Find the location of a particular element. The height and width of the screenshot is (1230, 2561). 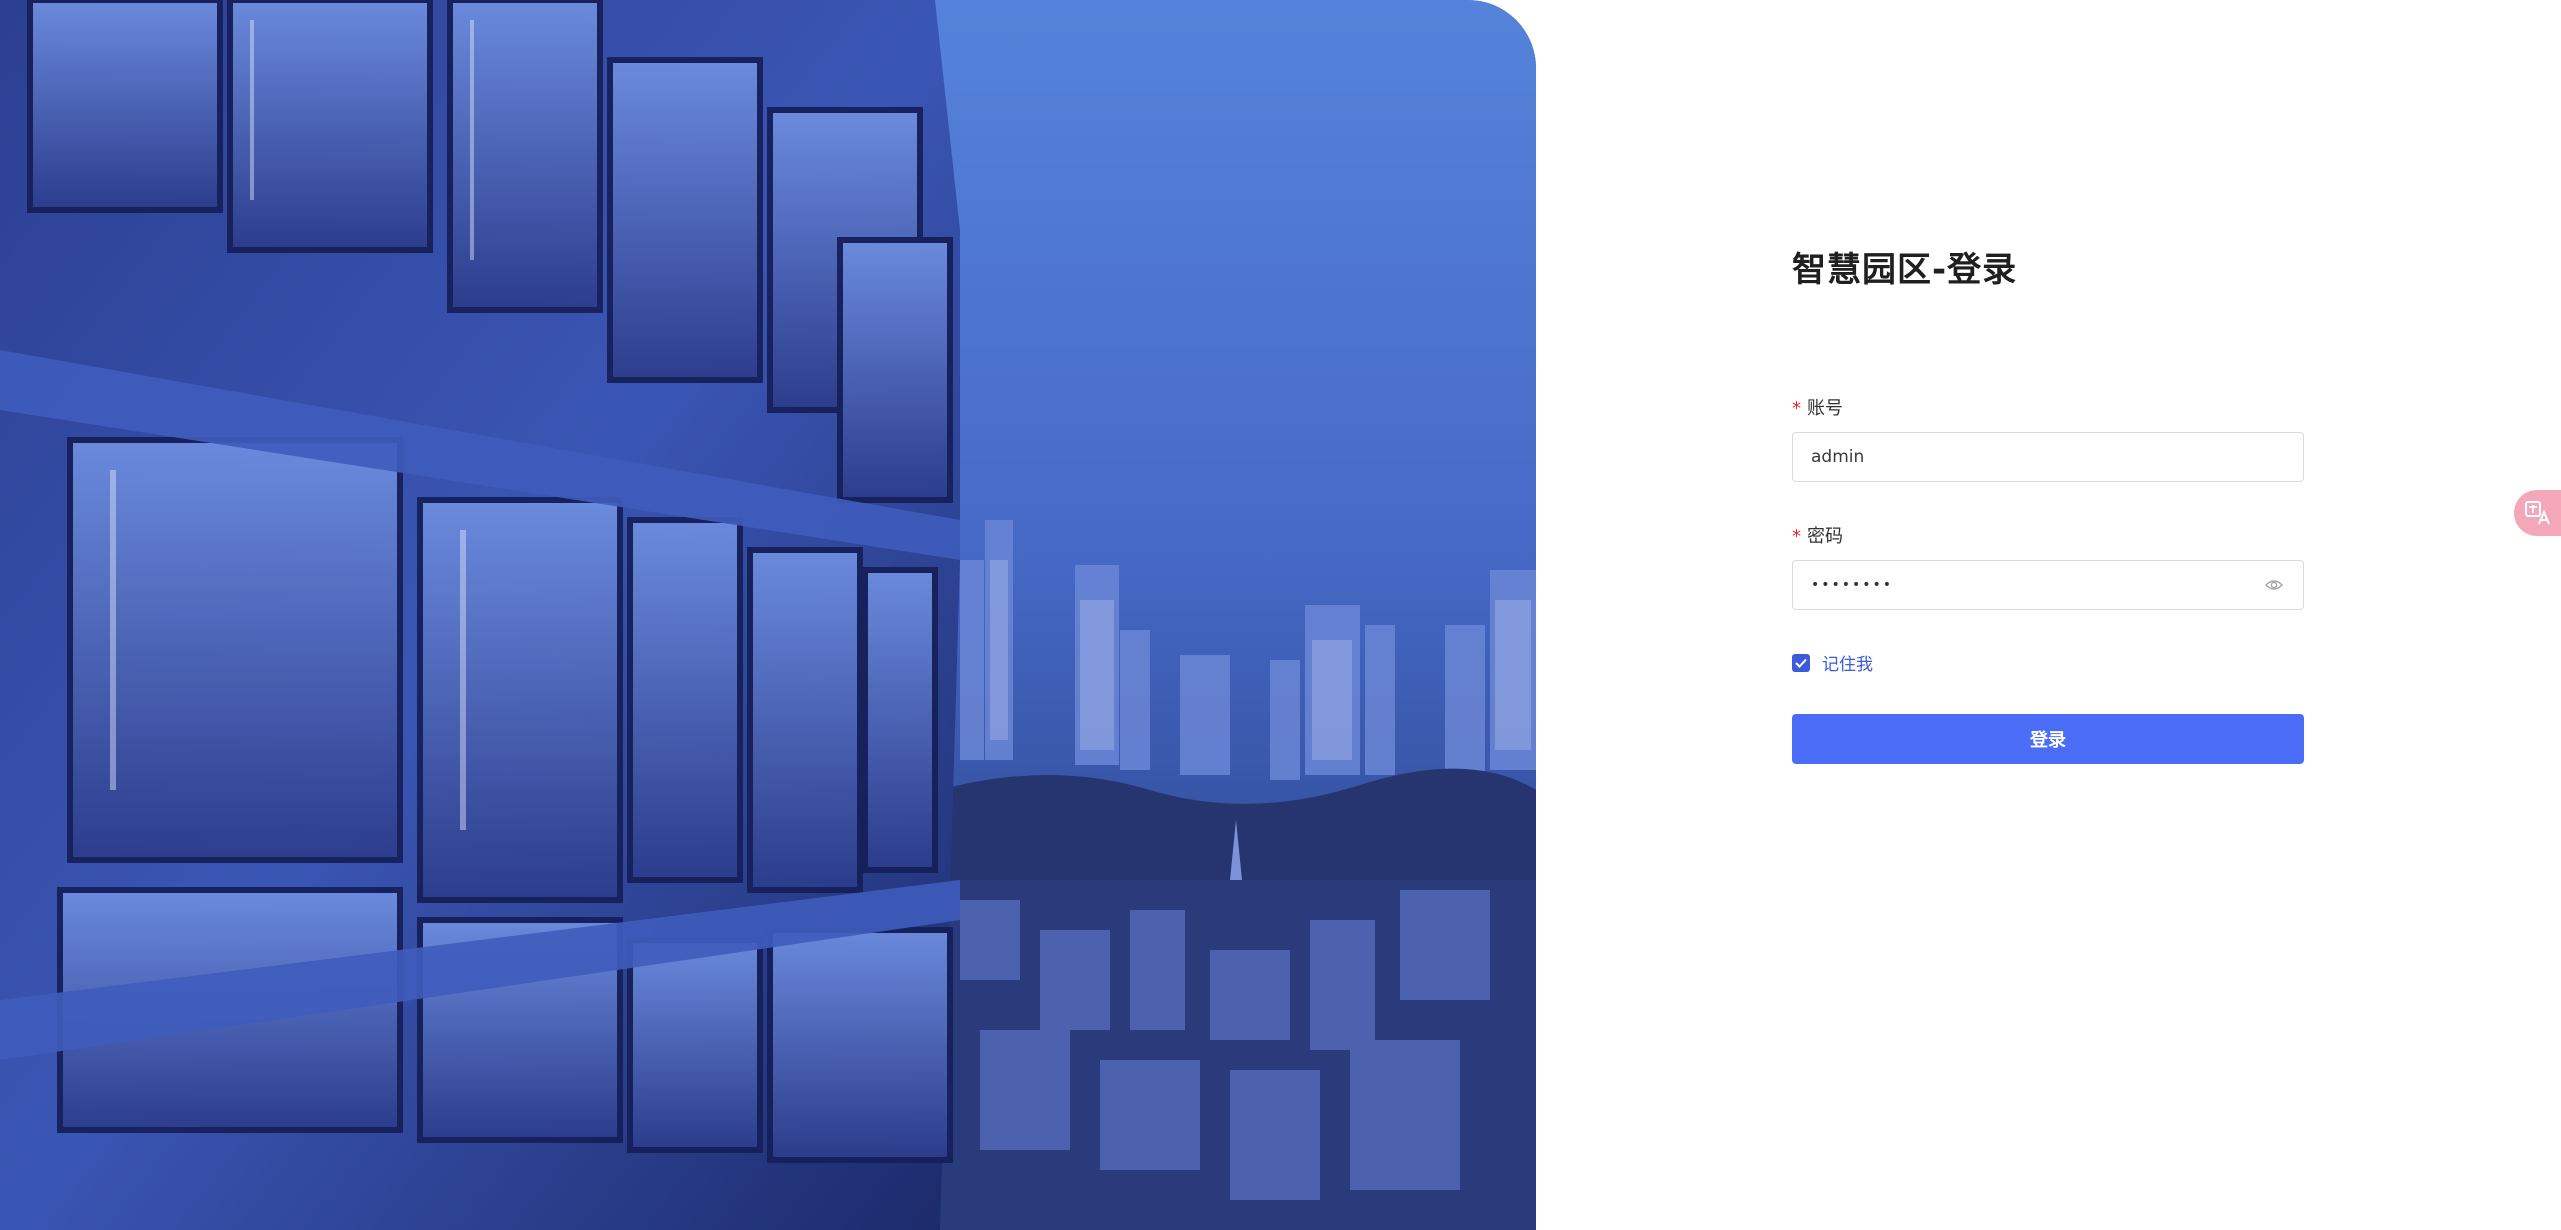

password-label: * 密码 is located at coordinates (1817, 535).